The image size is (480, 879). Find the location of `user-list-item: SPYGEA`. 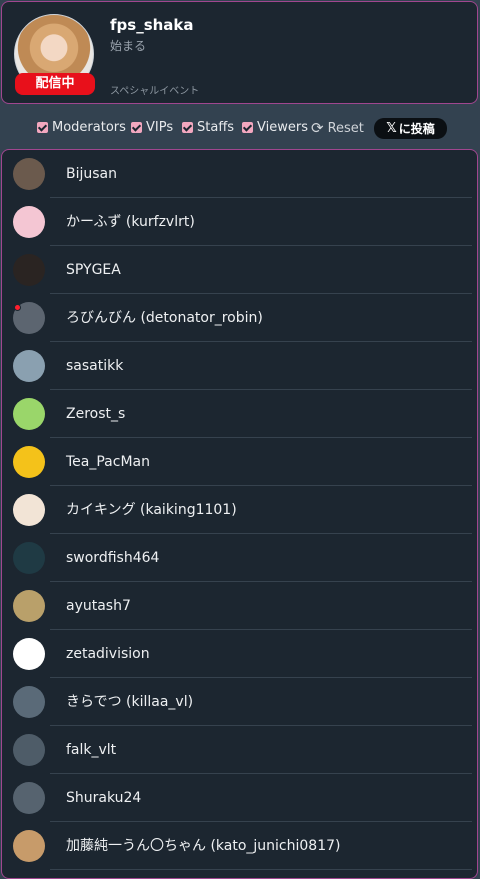

user-list-item: SPYGEA is located at coordinates (237, 270).